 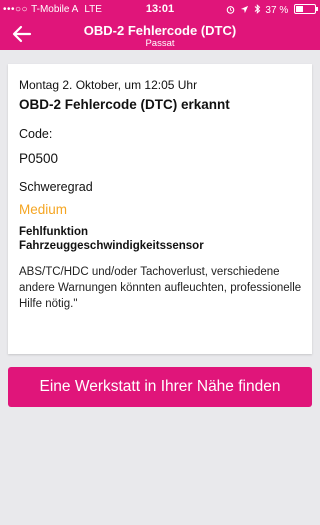 I want to click on card-heading: OBD-2 Fehlercode (DTC) erkannt, so click(x=124, y=104).